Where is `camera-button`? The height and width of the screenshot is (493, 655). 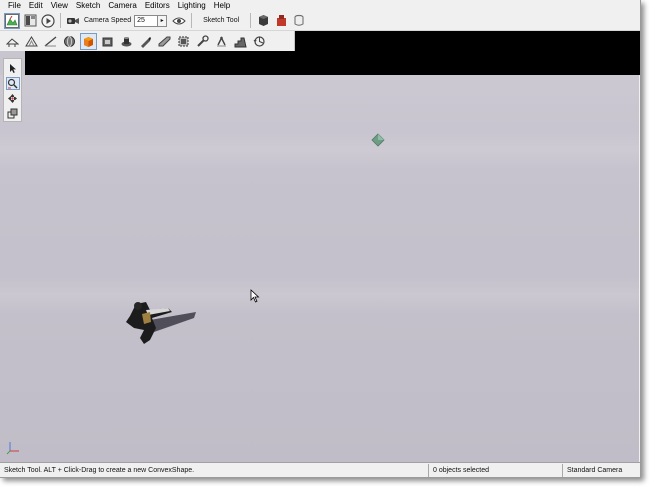
camera-button is located at coordinates (73, 21).